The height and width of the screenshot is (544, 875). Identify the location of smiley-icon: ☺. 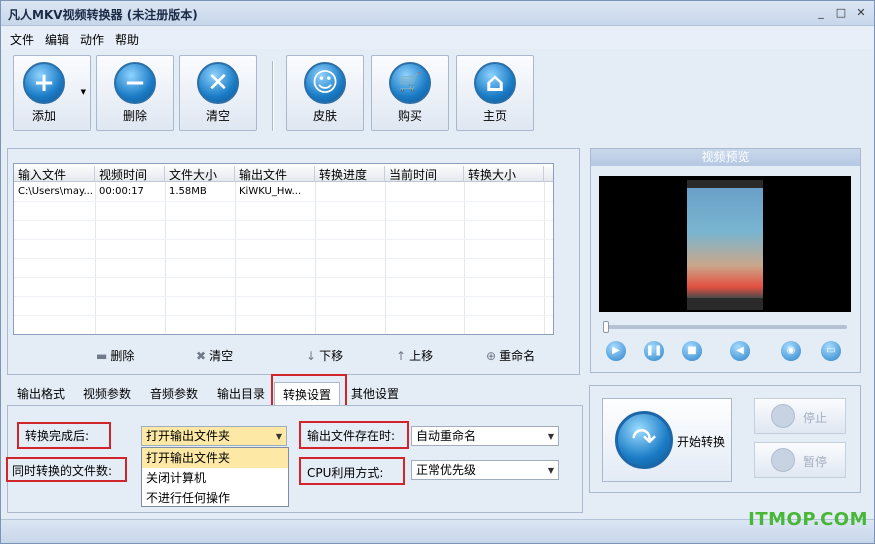
(325, 83).